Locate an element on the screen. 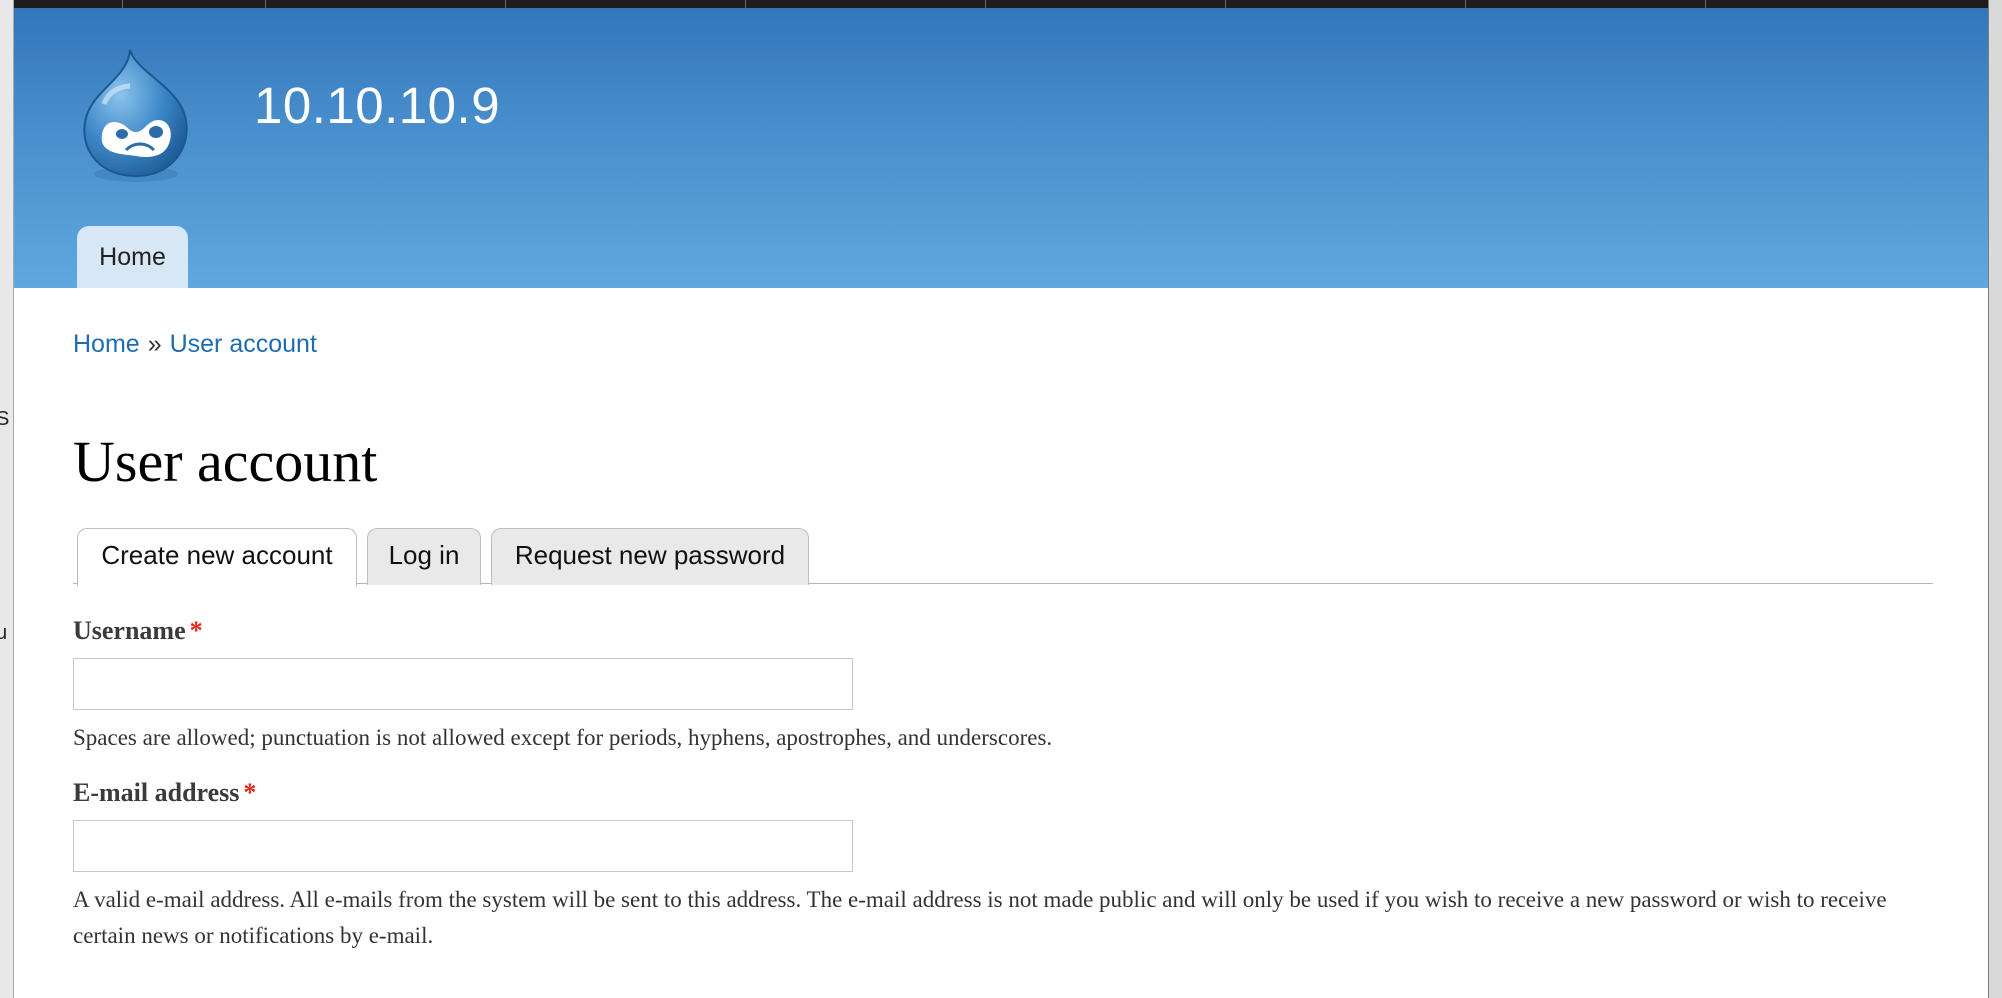  browser-top-strip is located at coordinates (1001, 4).